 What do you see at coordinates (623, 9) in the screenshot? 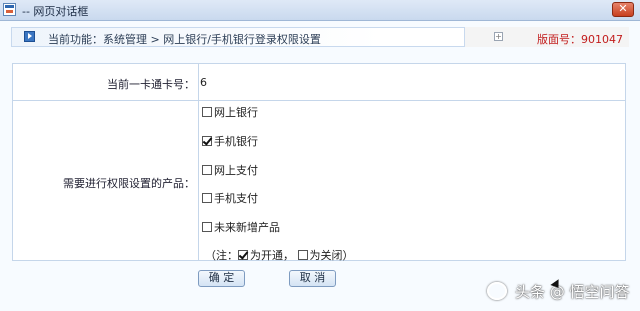
I see `close-button: ✕` at bounding box center [623, 9].